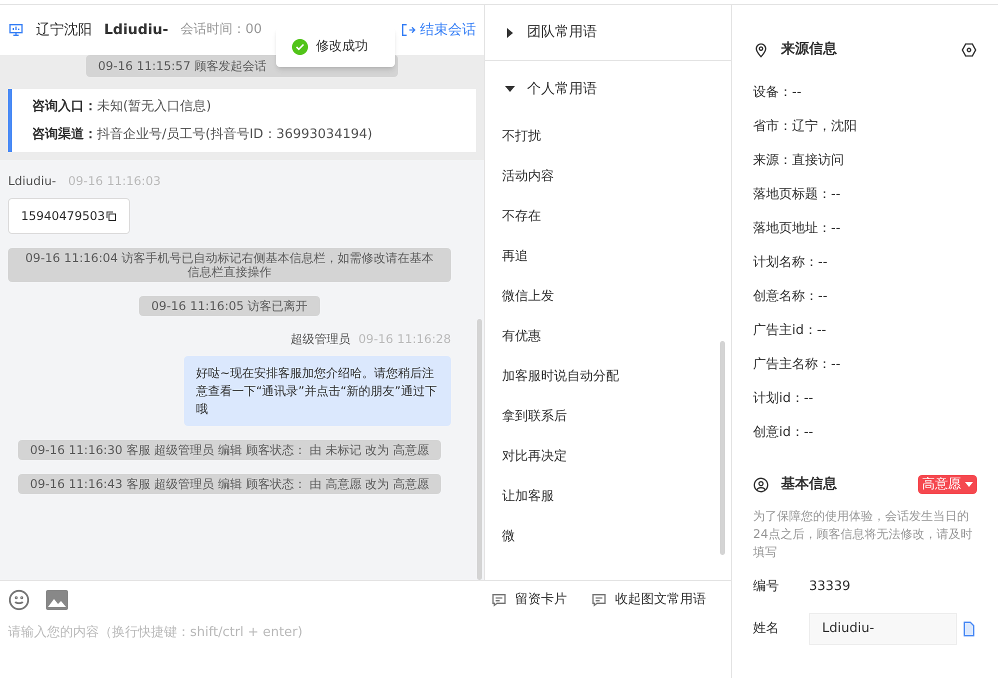  Describe the element at coordinates (608, 257) in the screenshot. I see `phrase-item: 再追` at that location.